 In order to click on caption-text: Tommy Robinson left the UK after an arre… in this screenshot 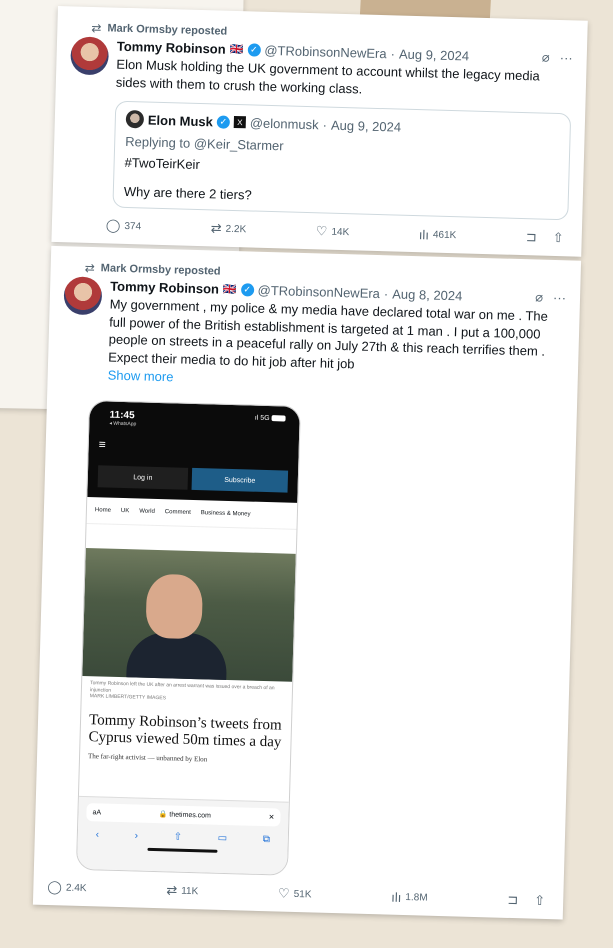, I will do `click(182, 687)`.